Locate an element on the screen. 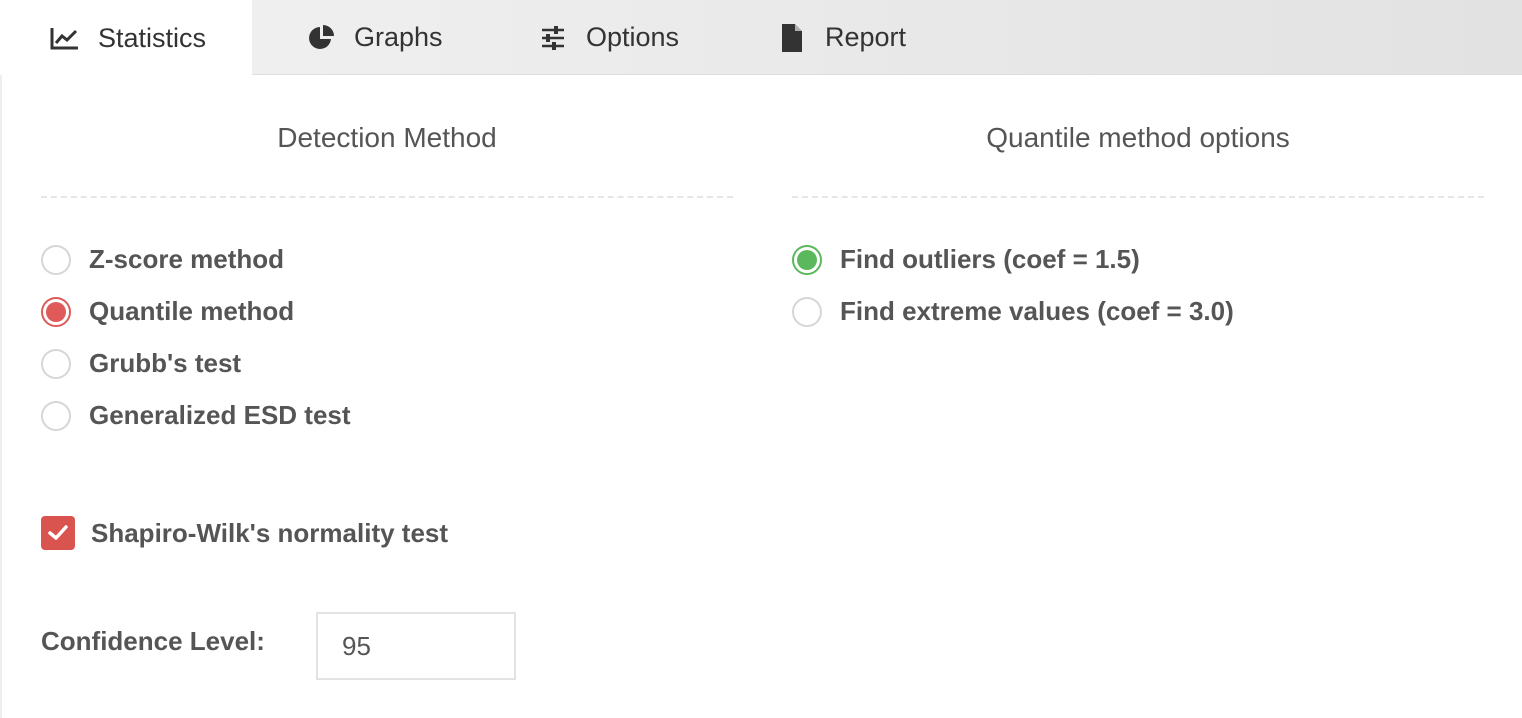 This screenshot has width=1522, height=718. tab-options: Options is located at coordinates (608, 37).